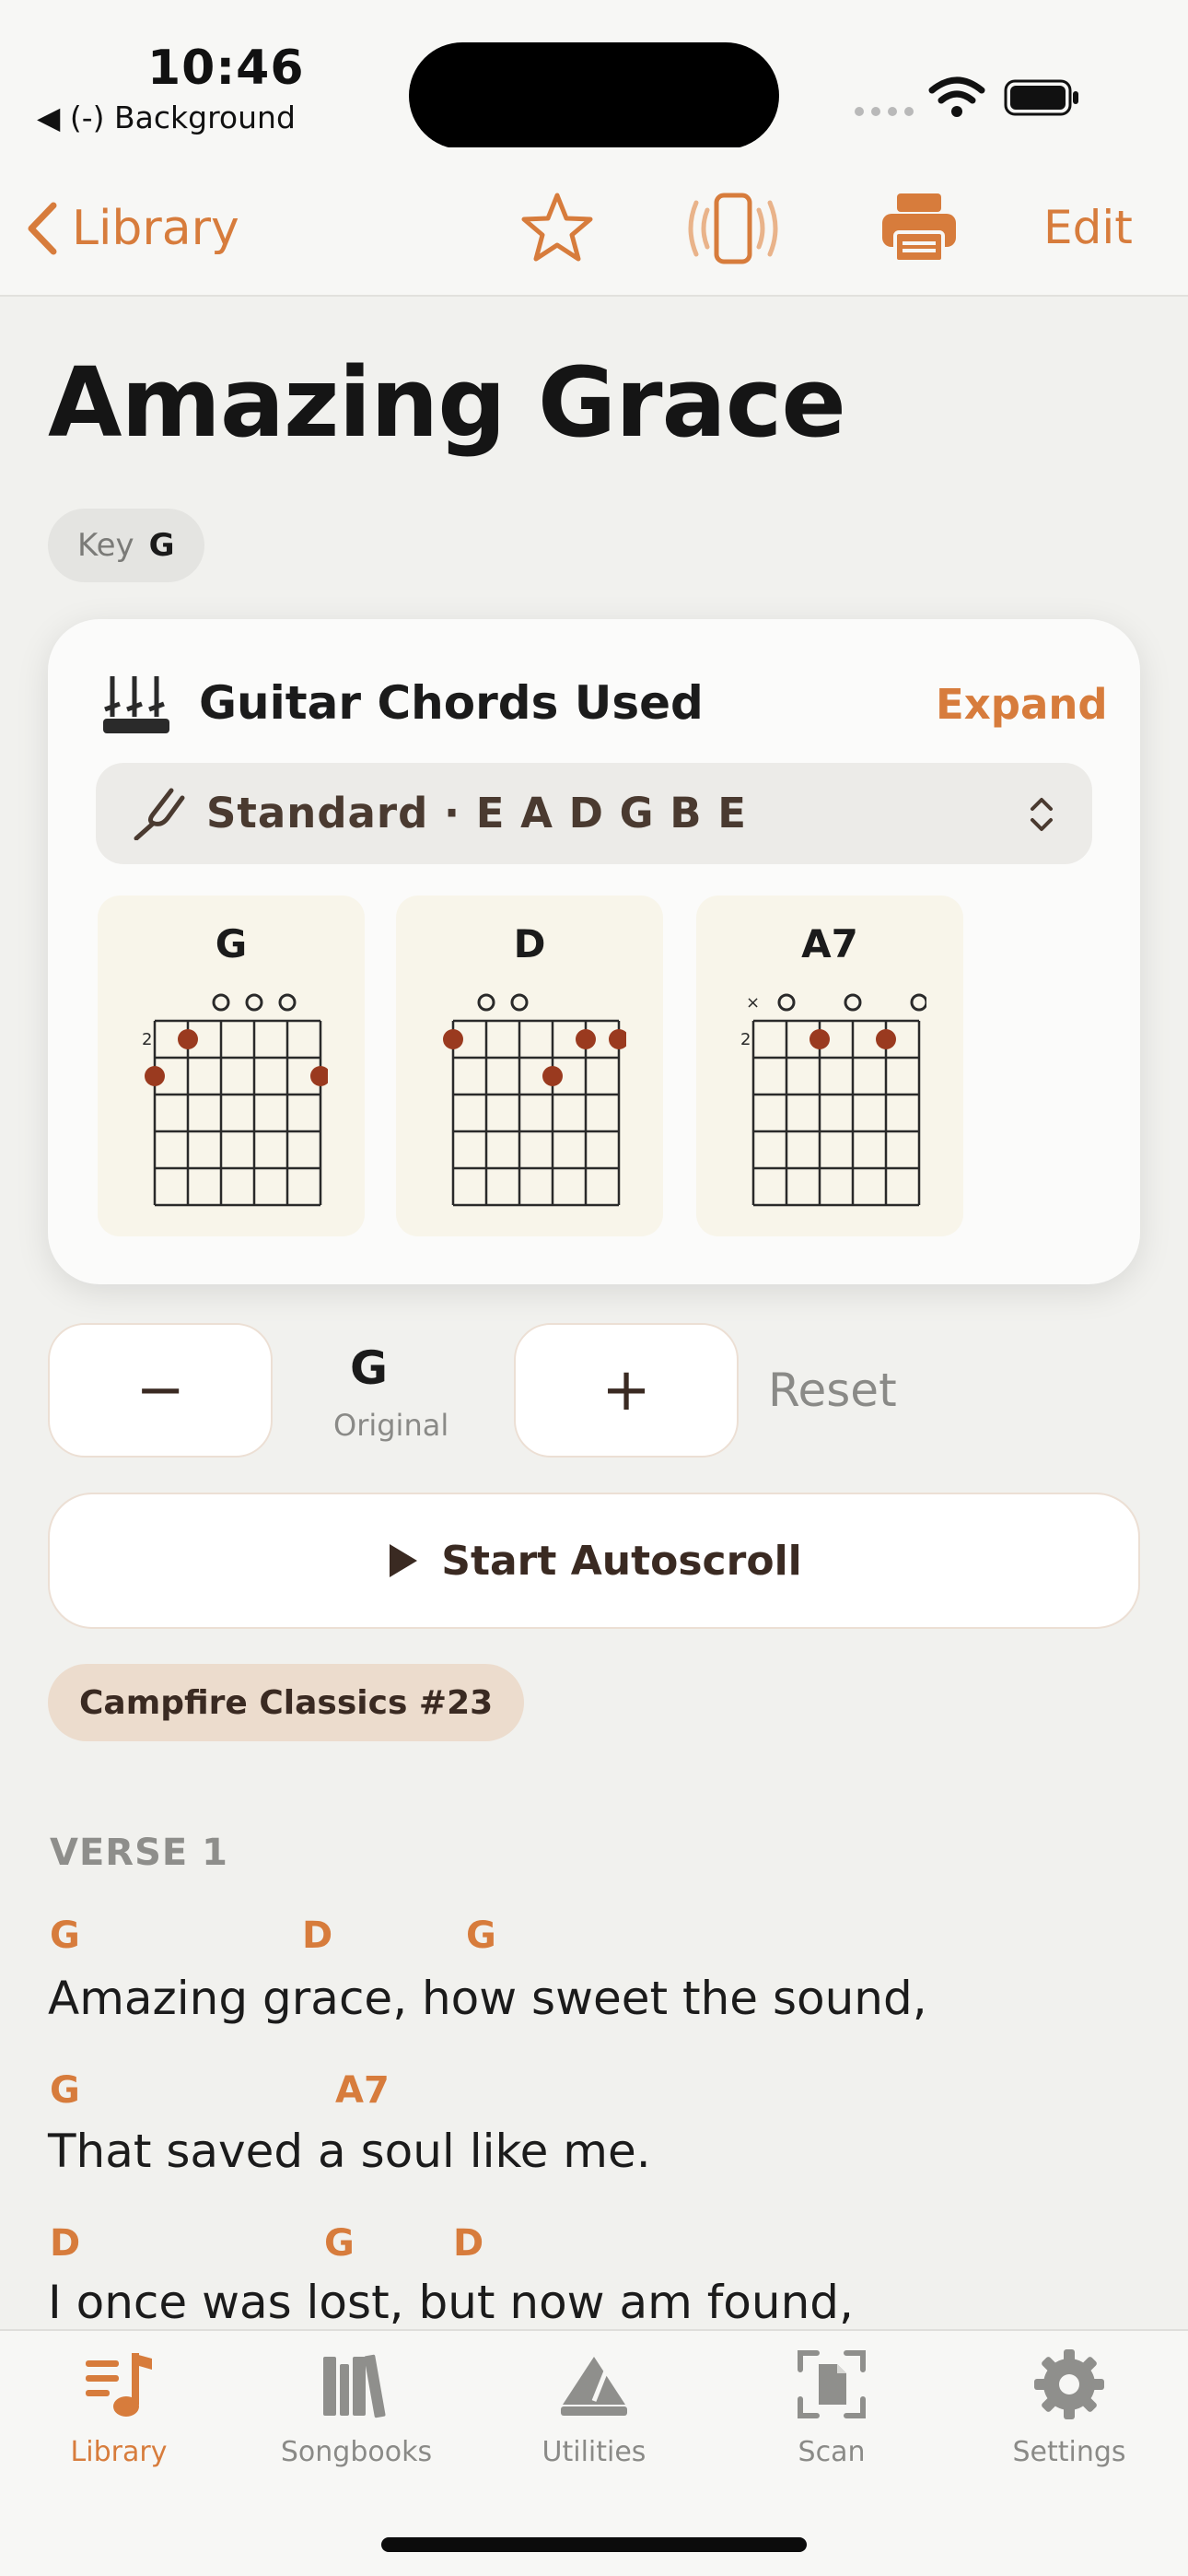 The width and height of the screenshot is (1188, 2576). I want to click on tab-utilities: Utilities, so click(594, 2408).